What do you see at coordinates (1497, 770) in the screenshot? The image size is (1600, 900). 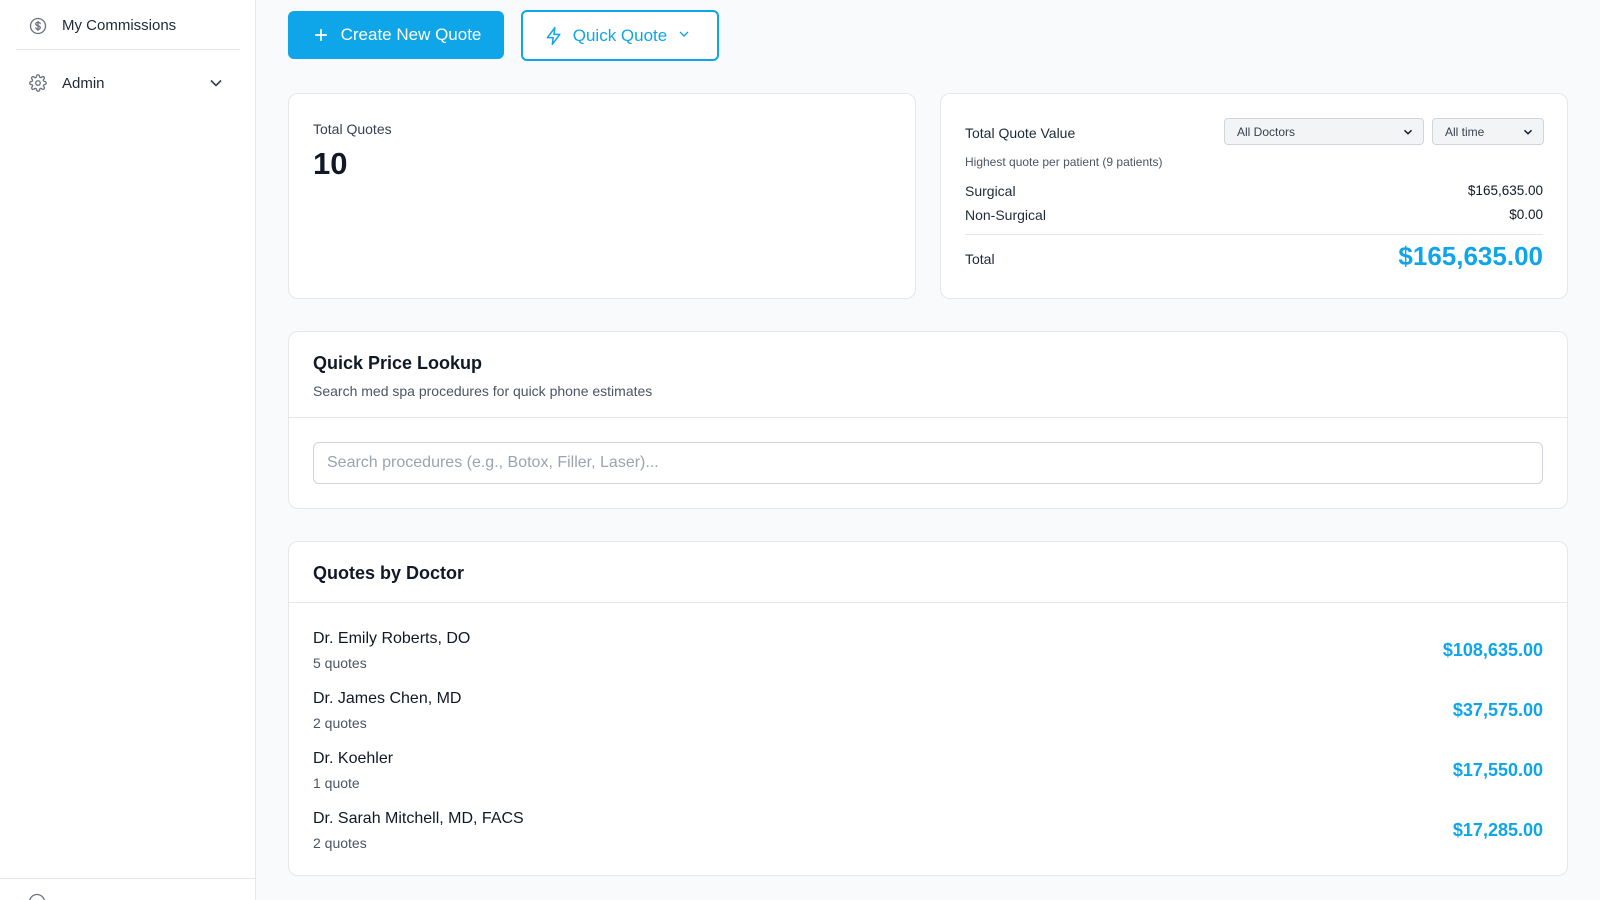 I see `doctor-quote-amount: $17,550.00` at bounding box center [1497, 770].